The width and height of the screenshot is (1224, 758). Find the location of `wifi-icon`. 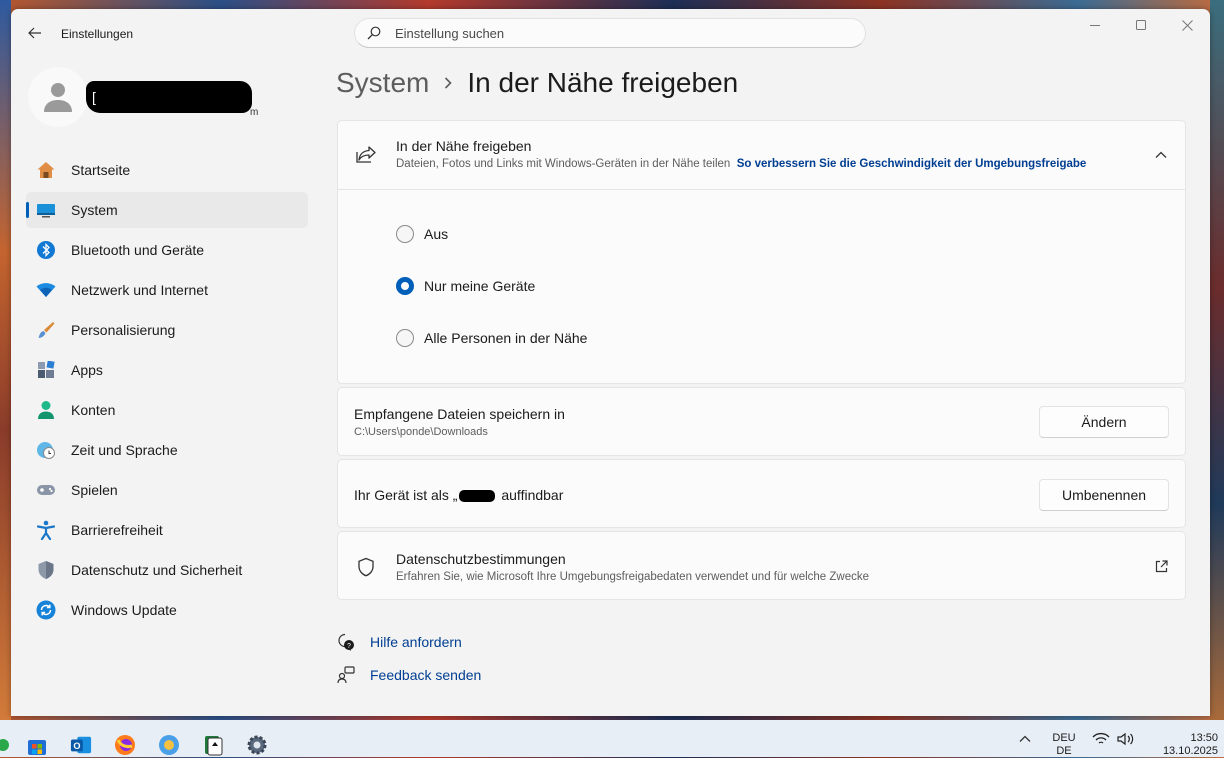

wifi-icon is located at coordinates (46, 290).